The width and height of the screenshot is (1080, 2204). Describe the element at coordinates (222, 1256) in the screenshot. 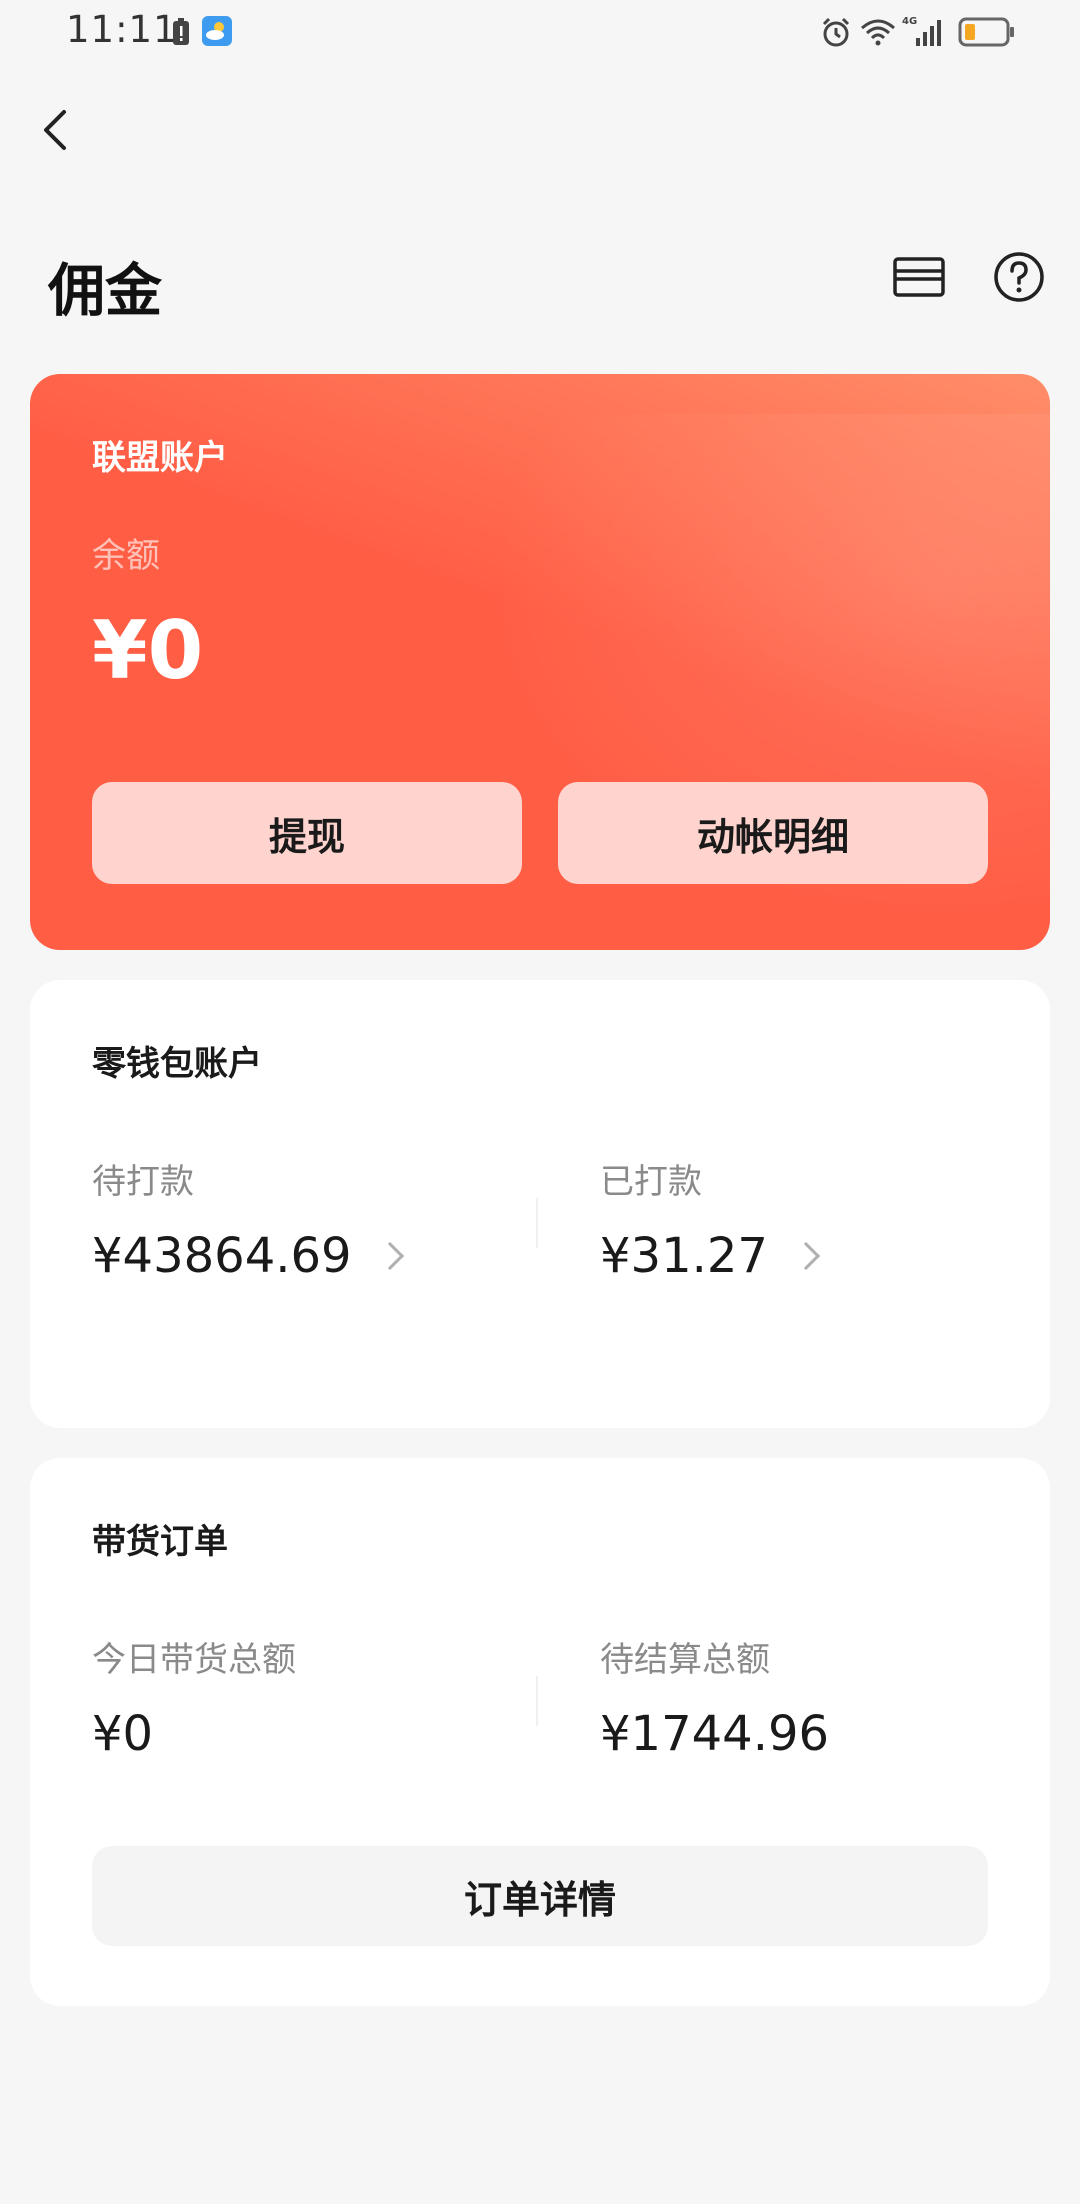

I see `pending-payment-amount: ¥43864.69` at that location.